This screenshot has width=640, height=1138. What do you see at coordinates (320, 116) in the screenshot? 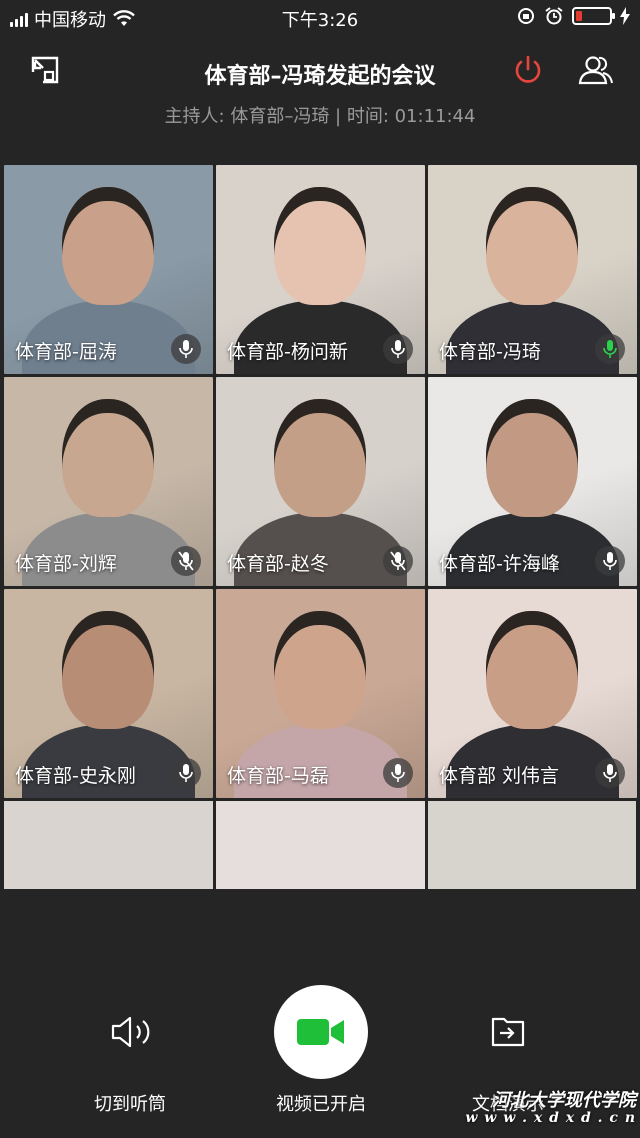
I see `meeting-subtitle: 主持人: 体育部–冯琦 | 时间: 01:11:44` at bounding box center [320, 116].